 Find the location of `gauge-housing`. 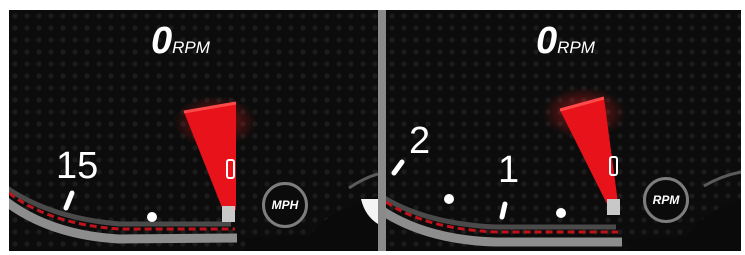

gauge-housing is located at coordinates (308, 223).